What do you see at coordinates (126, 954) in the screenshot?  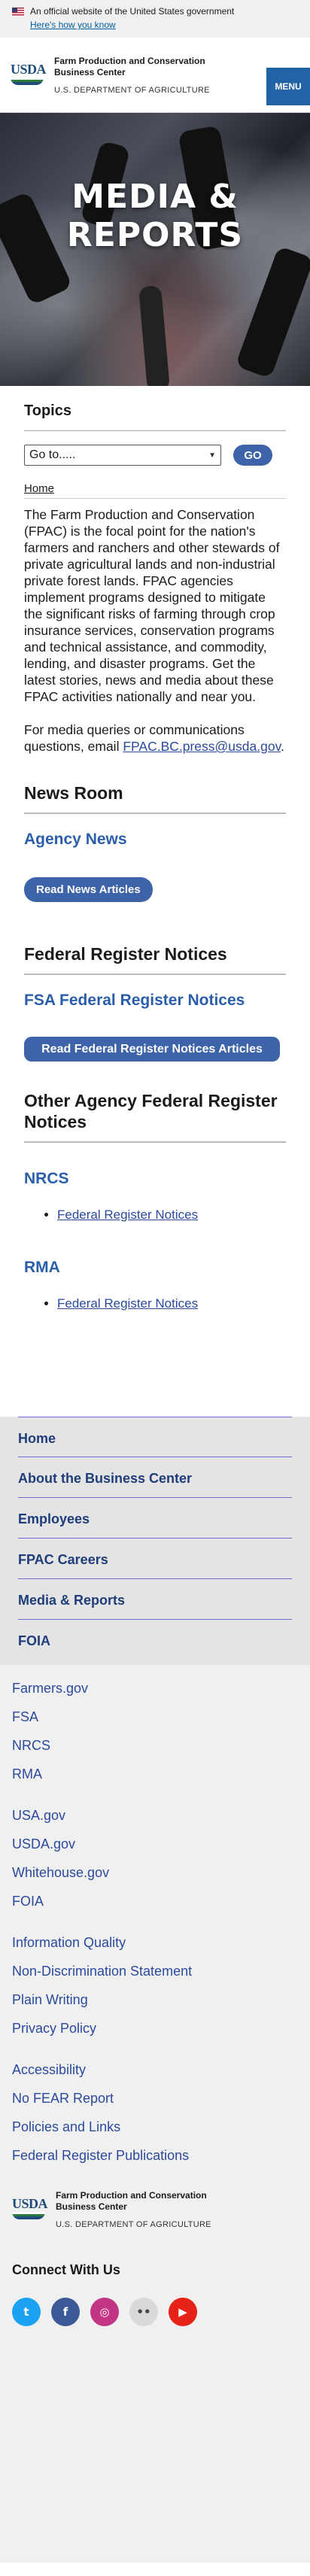 I see `federal-register-heading: Federal Register Notices` at bounding box center [126, 954].